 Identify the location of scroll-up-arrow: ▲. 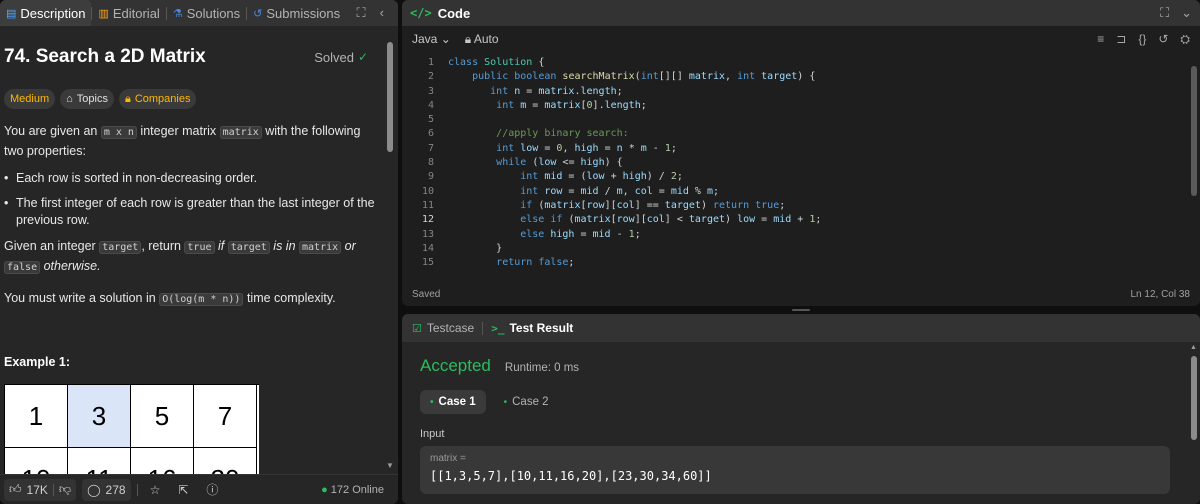
(1193, 347).